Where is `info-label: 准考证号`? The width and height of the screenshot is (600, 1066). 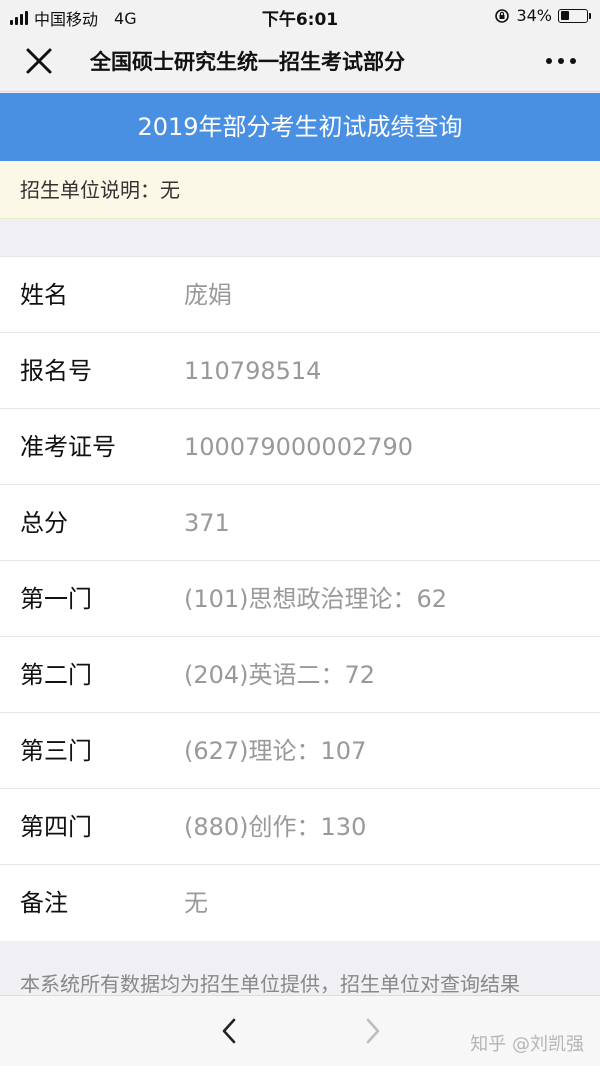
info-label: 准考证号 is located at coordinates (68, 447).